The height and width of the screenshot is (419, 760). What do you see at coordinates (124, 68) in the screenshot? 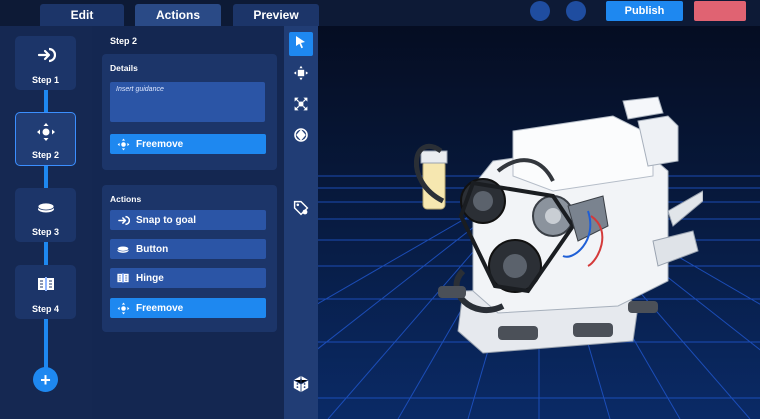
I see `details-title: Details` at bounding box center [124, 68].